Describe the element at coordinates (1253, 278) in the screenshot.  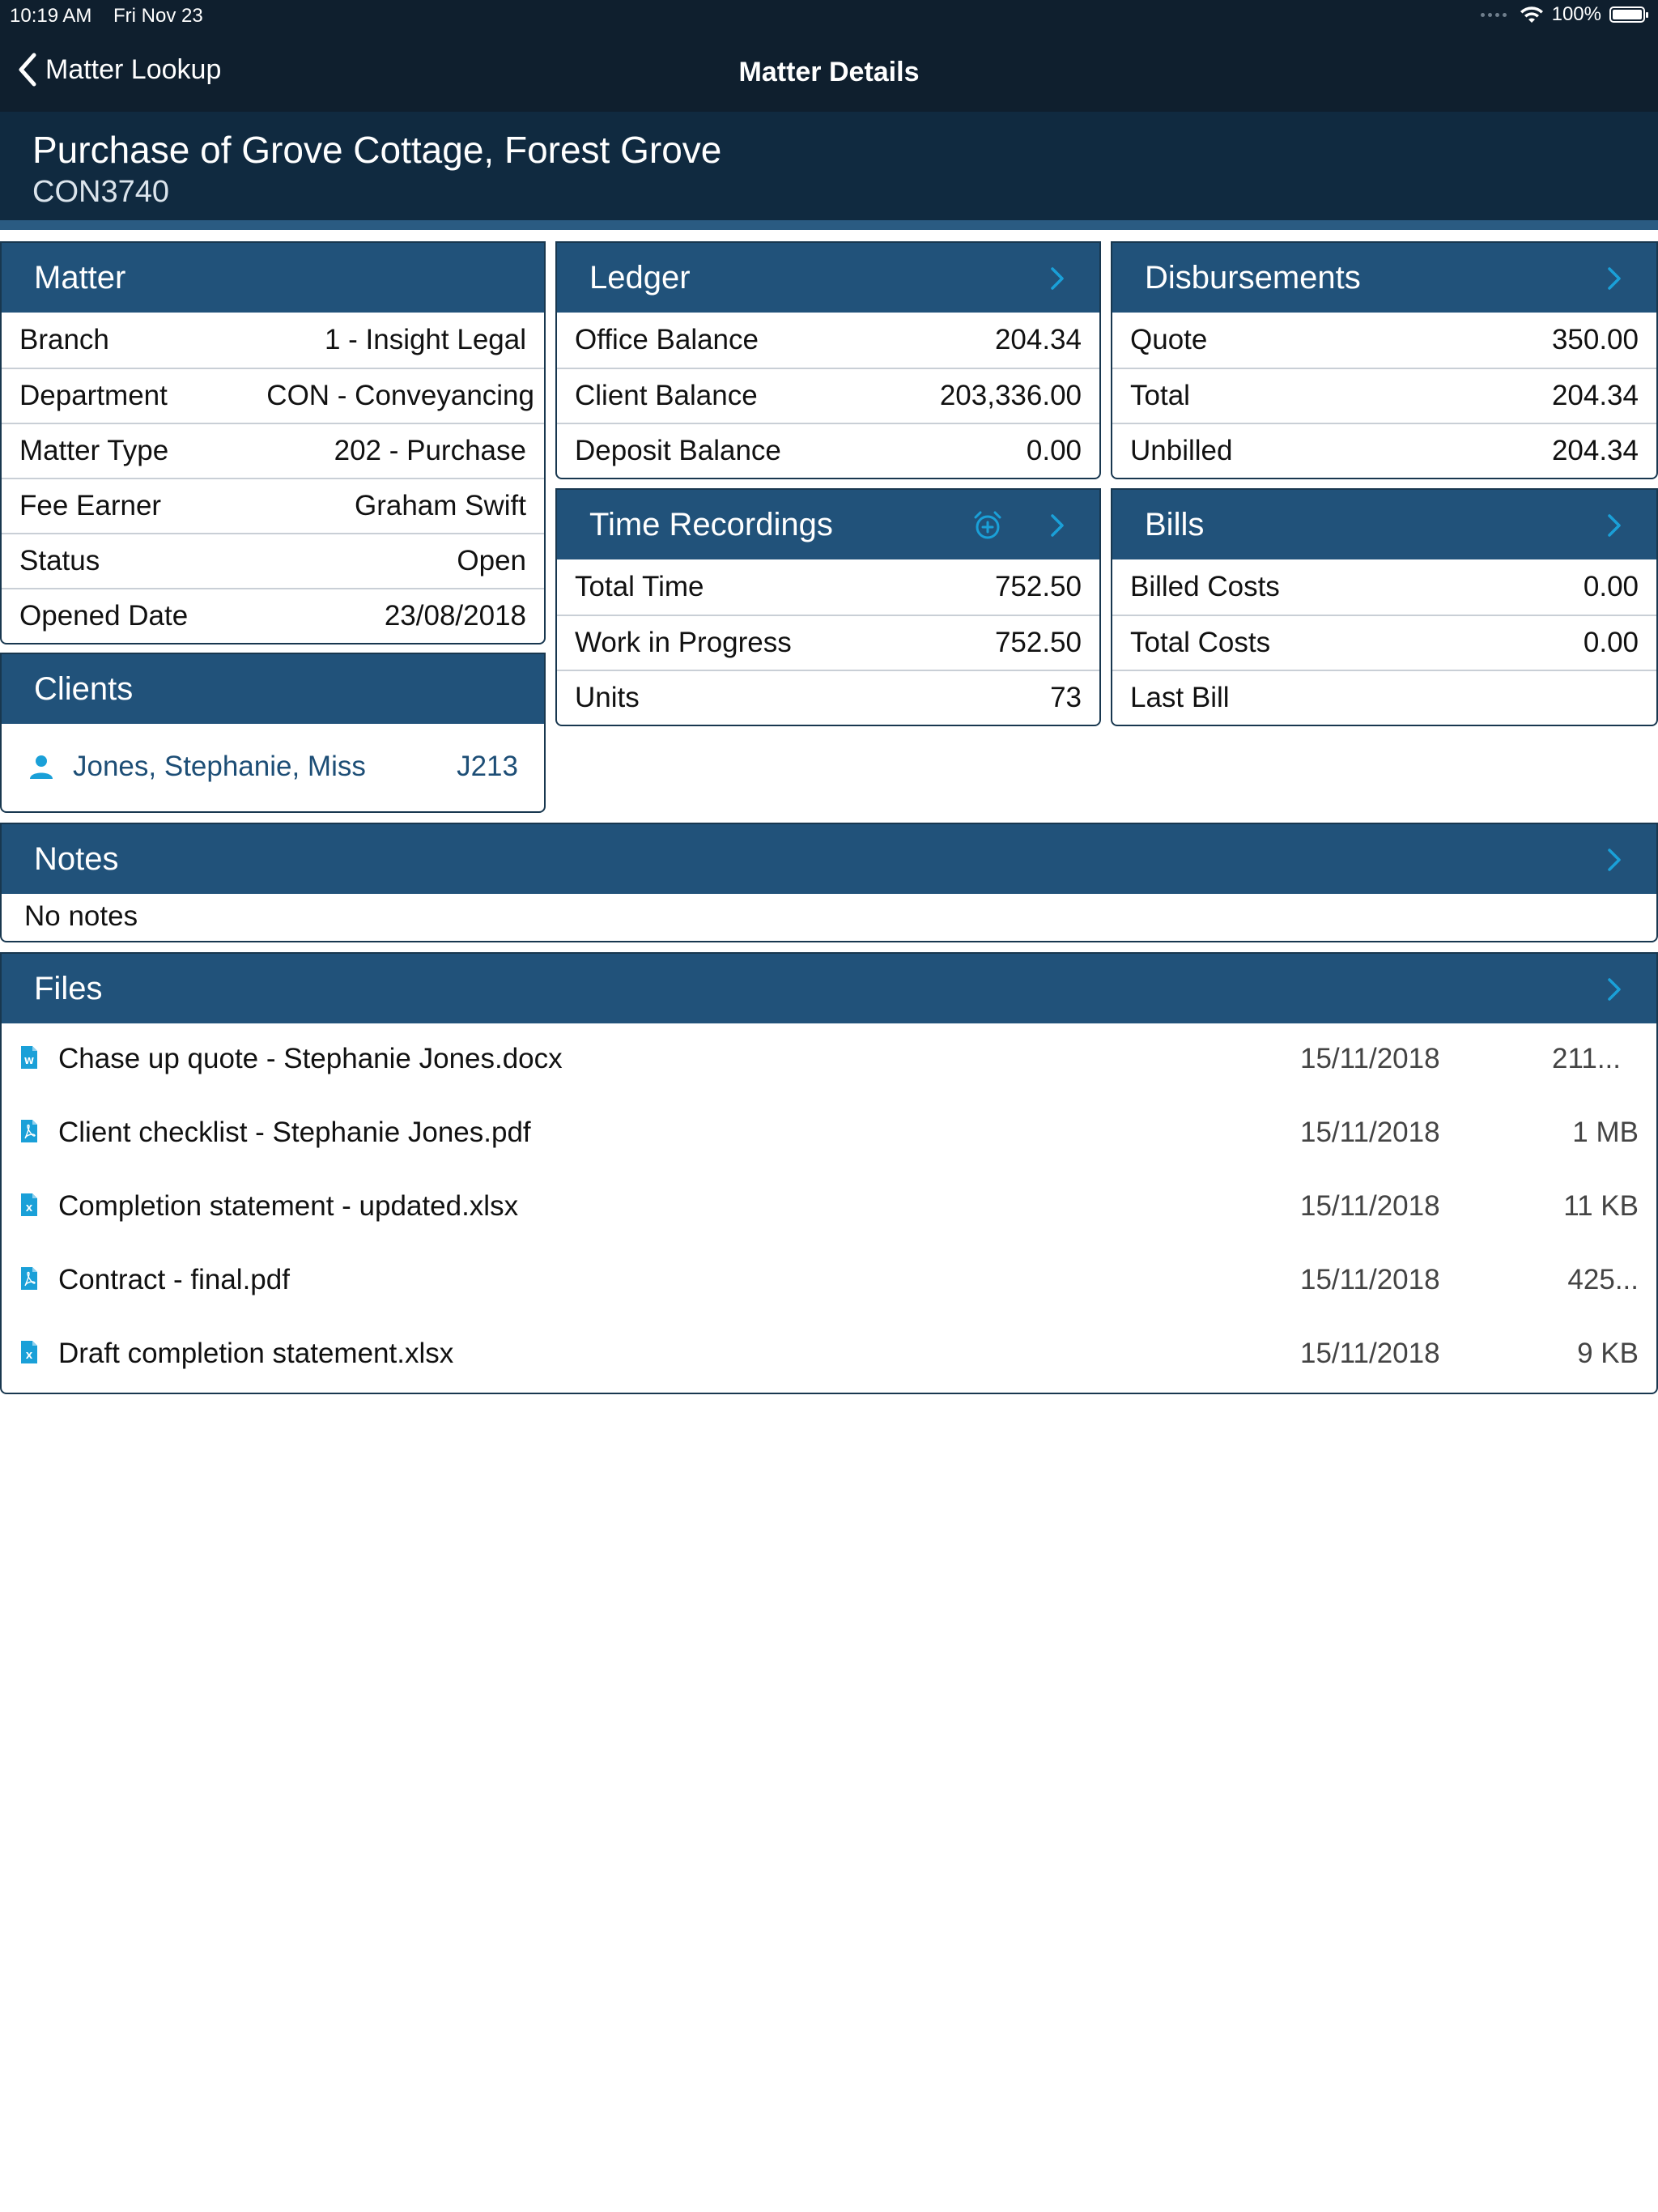
I see `disbursements-panel-title: Disbursements` at that location.